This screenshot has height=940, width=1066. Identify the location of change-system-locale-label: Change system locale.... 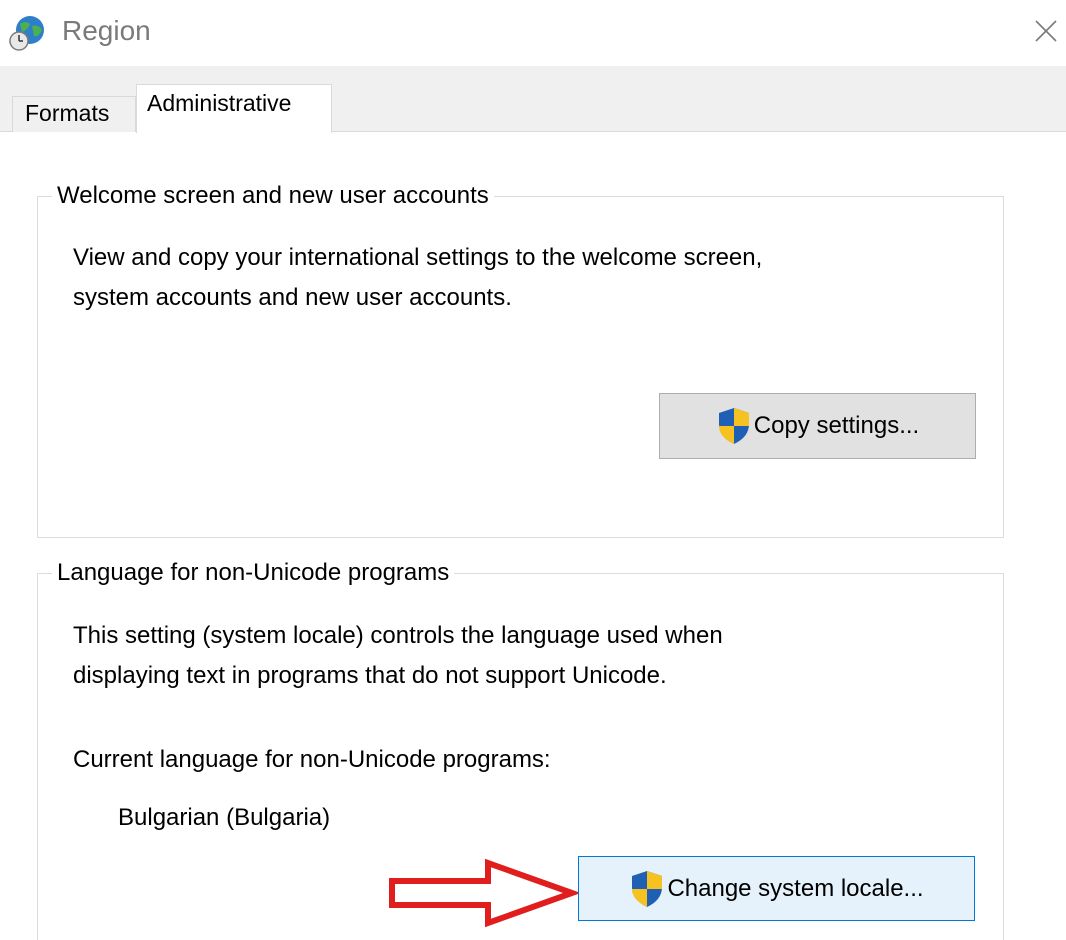
(795, 888).